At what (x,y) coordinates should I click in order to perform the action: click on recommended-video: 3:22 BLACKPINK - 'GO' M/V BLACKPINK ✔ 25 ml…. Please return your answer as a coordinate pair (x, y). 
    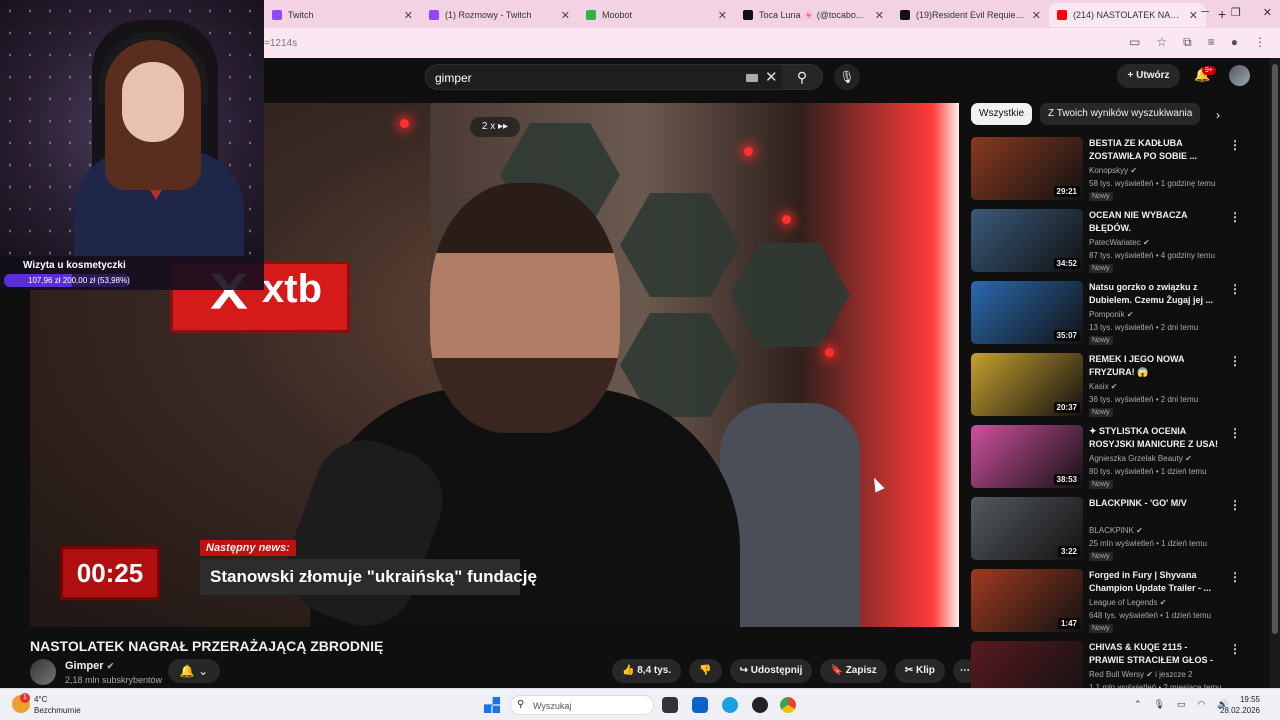
    Looking at the image, I should click on (1111, 533).